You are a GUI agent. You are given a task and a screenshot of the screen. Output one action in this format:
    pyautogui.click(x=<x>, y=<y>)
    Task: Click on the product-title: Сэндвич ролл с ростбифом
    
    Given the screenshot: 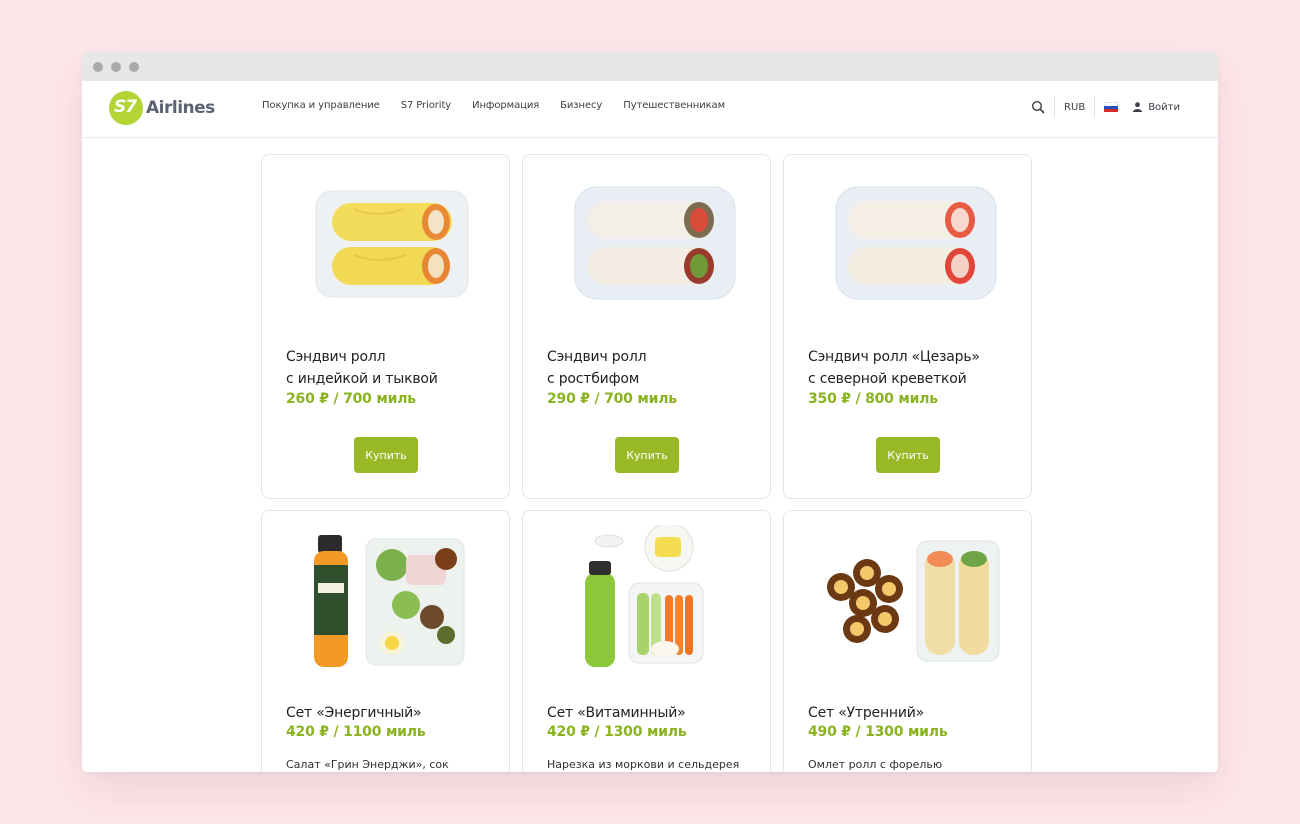 What is the action you would take?
    pyautogui.click(x=597, y=368)
    